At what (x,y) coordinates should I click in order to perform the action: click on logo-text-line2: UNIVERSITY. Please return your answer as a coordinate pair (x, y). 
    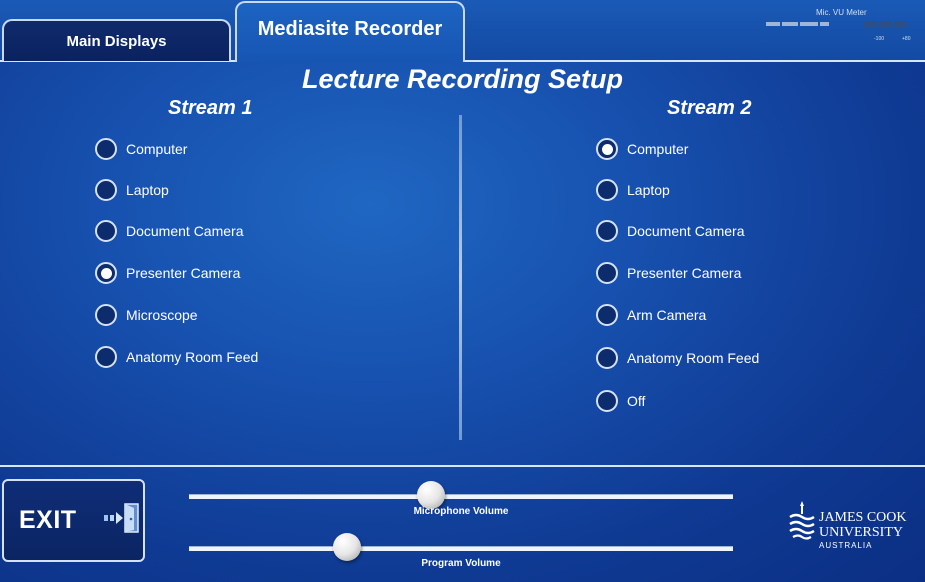
    Looking at the image, I should click on (861, 532).